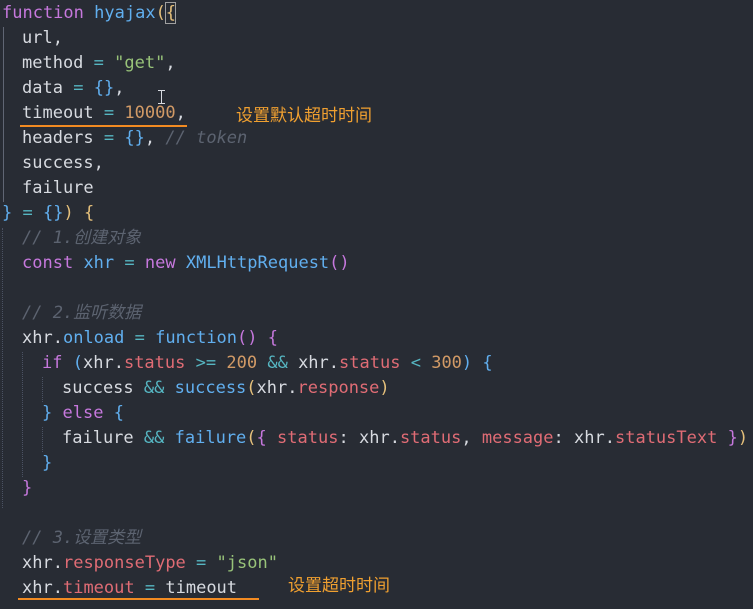  Describe the element at coordinates (81, 238) in the screenshot. I see `code-line-10: // 1.创建对象` at that location.